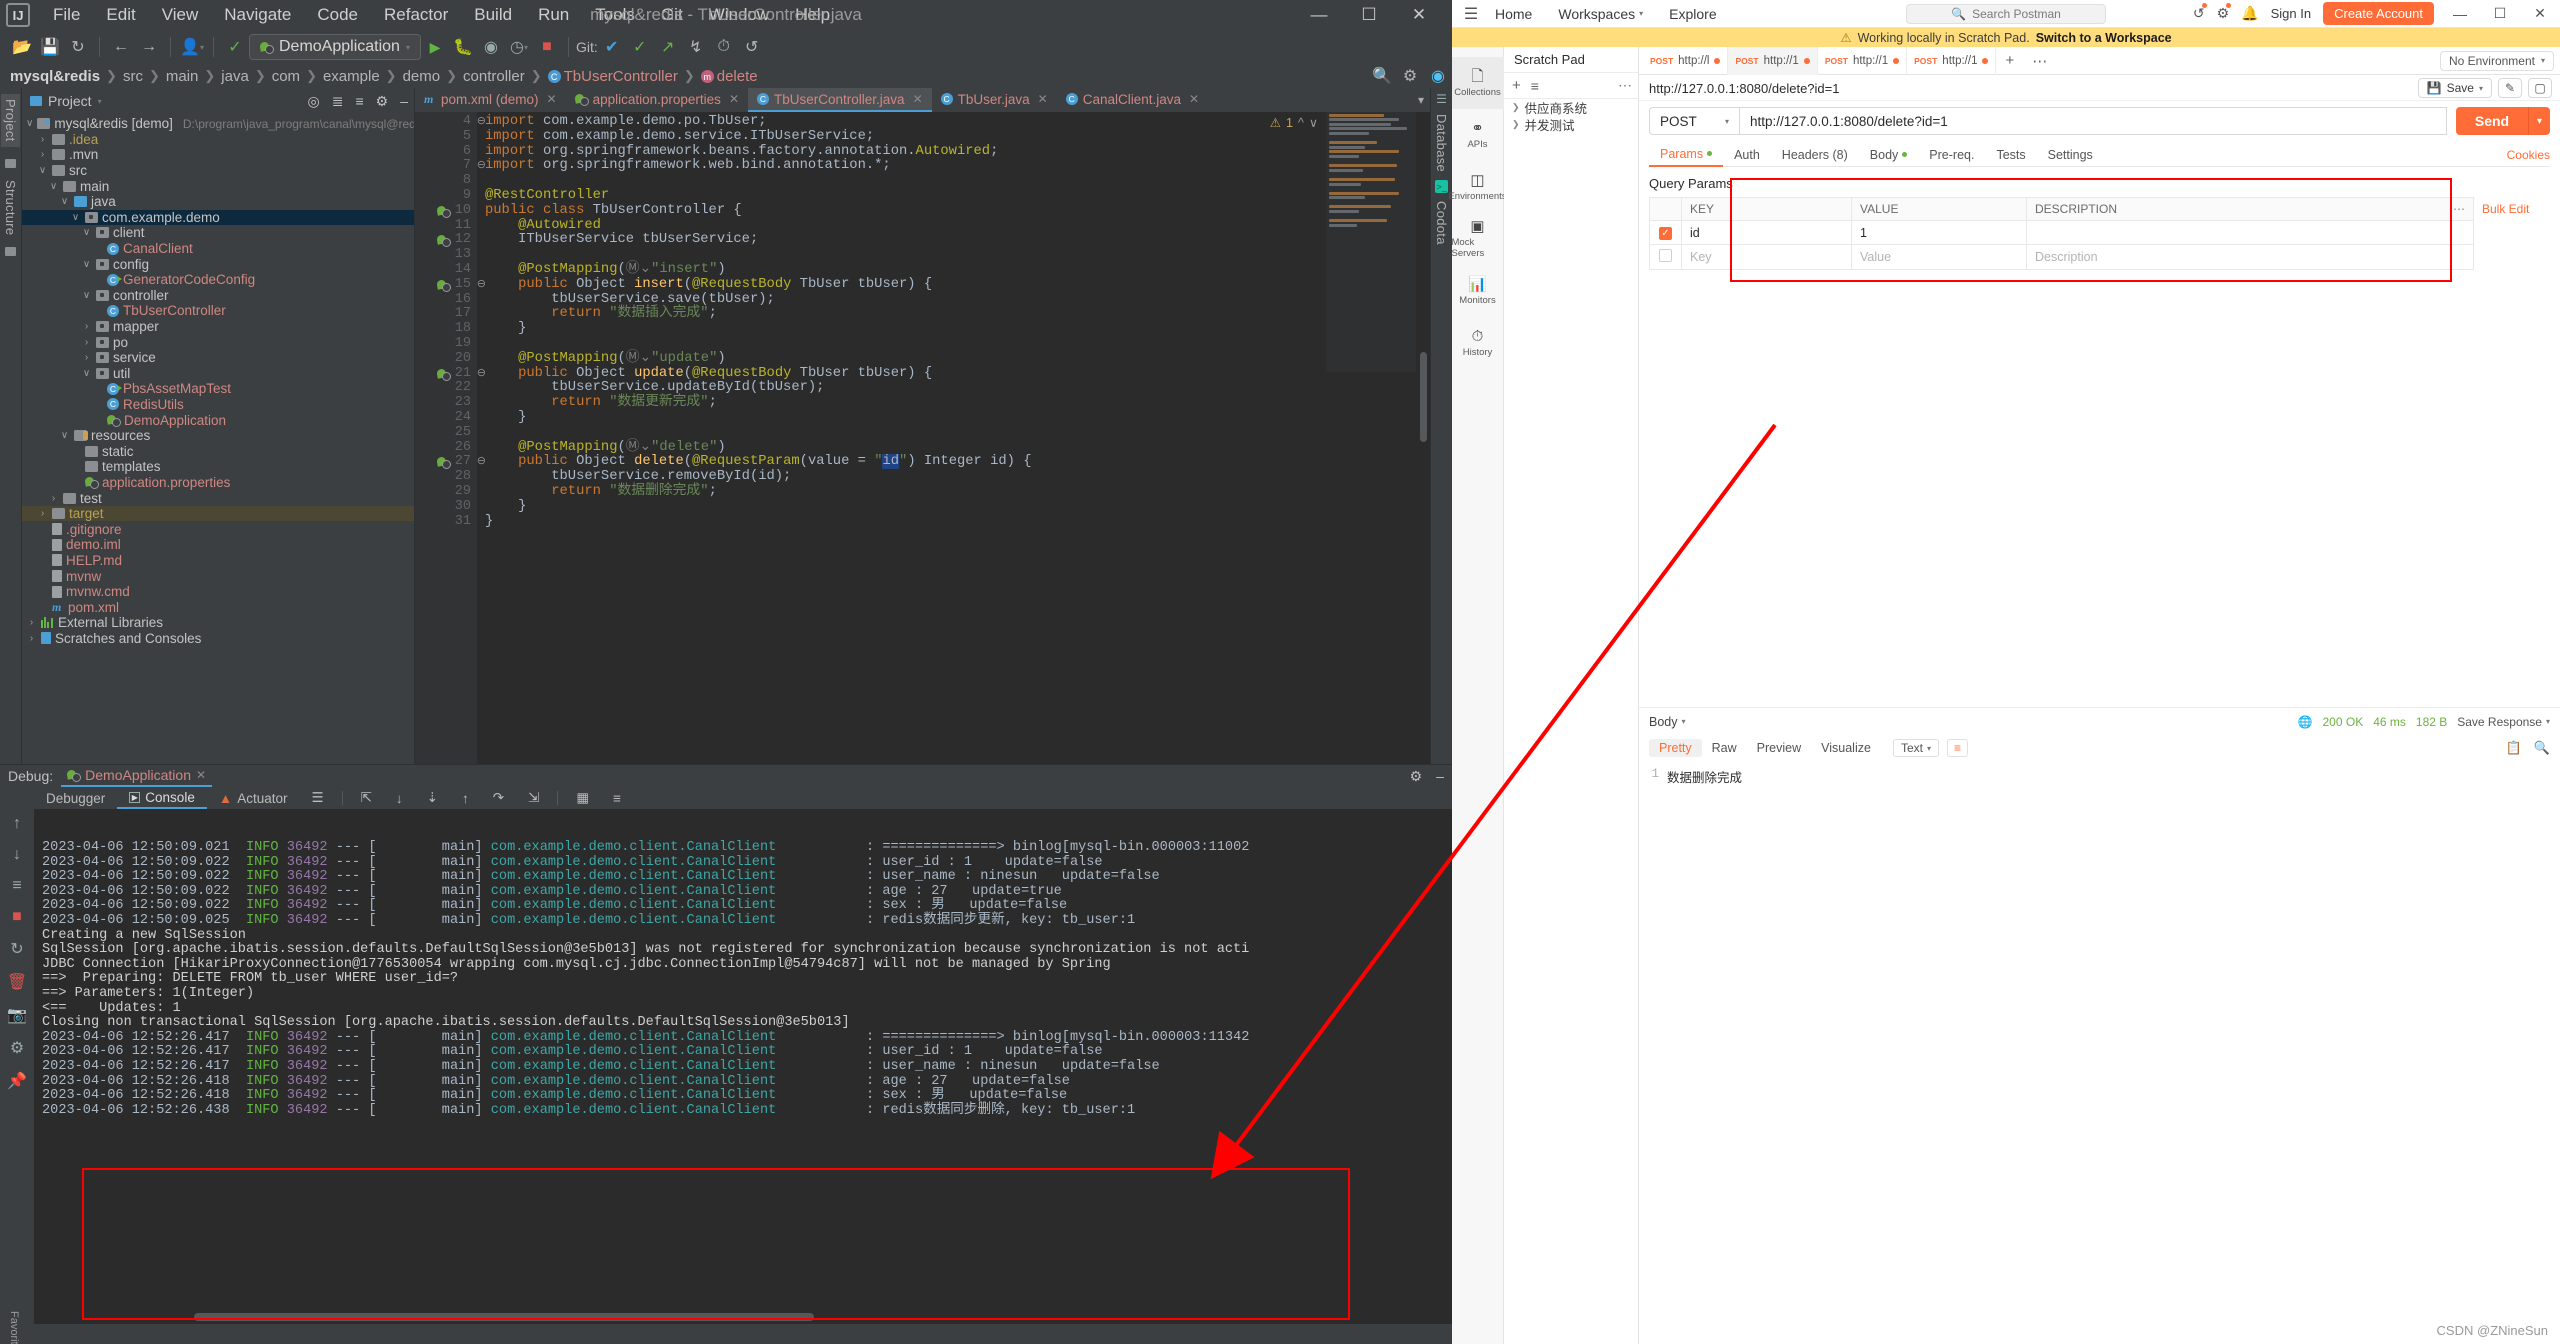  Describe the element at coordinates (50, 47) in the screenshot. I see `save-all-icon: 💾` at that location.